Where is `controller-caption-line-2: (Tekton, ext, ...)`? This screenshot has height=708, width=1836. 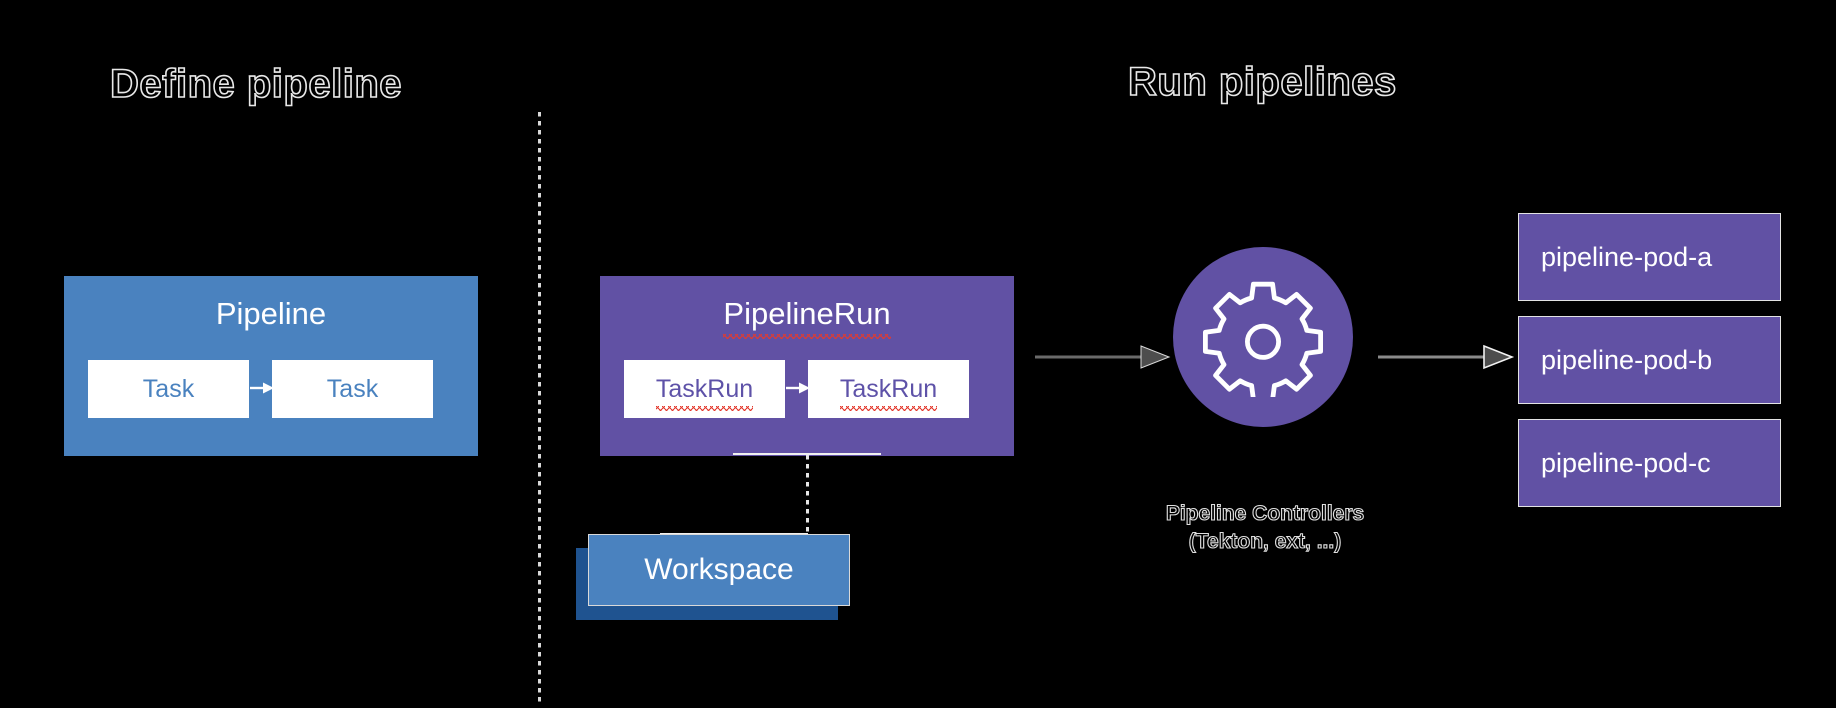 controller-caption-line-2: (Tekton, ext, ...) is located at coordinates (1265, 542).